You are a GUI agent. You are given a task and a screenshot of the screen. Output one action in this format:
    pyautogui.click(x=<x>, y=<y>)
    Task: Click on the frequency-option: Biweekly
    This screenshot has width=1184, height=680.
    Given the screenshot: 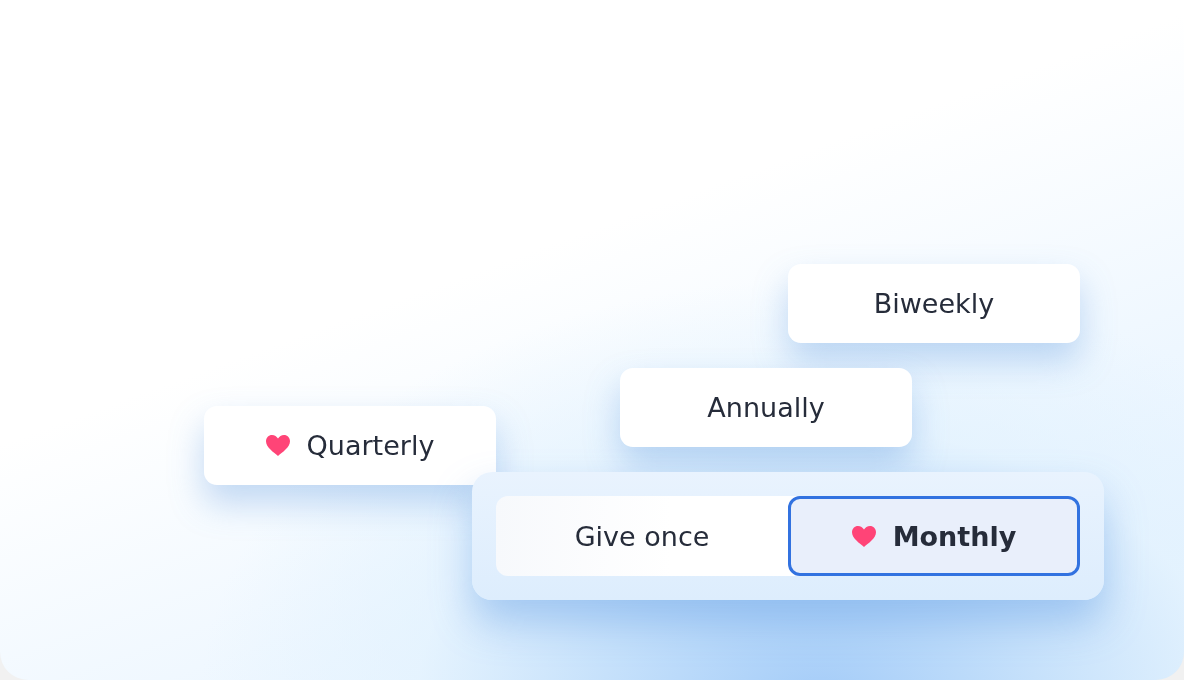 What is the action you would take?
    pyautogui.click(x=934, y=303)
    